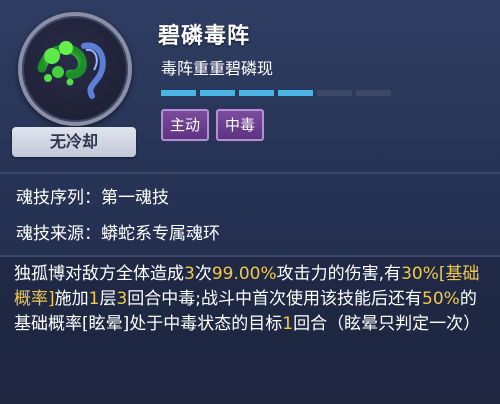  What do you see at coordinates (217, 68) in the screenshot?
I see `skill-subtitle: 毒阵重重碧磷现` at bounding box center [217, 68].